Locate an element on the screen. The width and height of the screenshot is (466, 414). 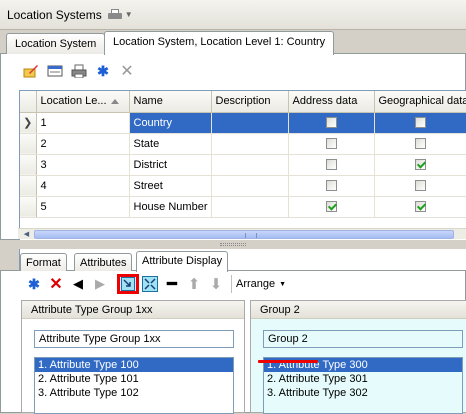
splitter is located at coordinates (233, 244).